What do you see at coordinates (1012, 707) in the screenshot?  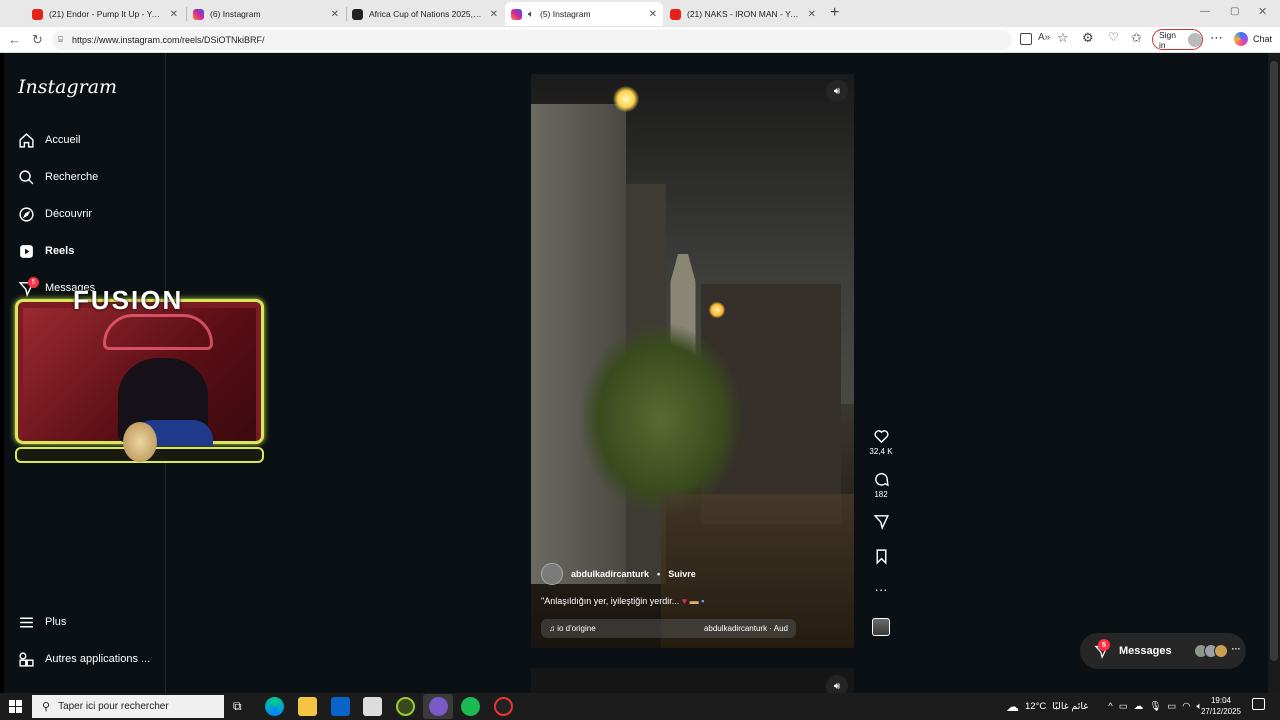 I see `weather-cloud-icon: ☁︎` at bounding box center [1012, 707].